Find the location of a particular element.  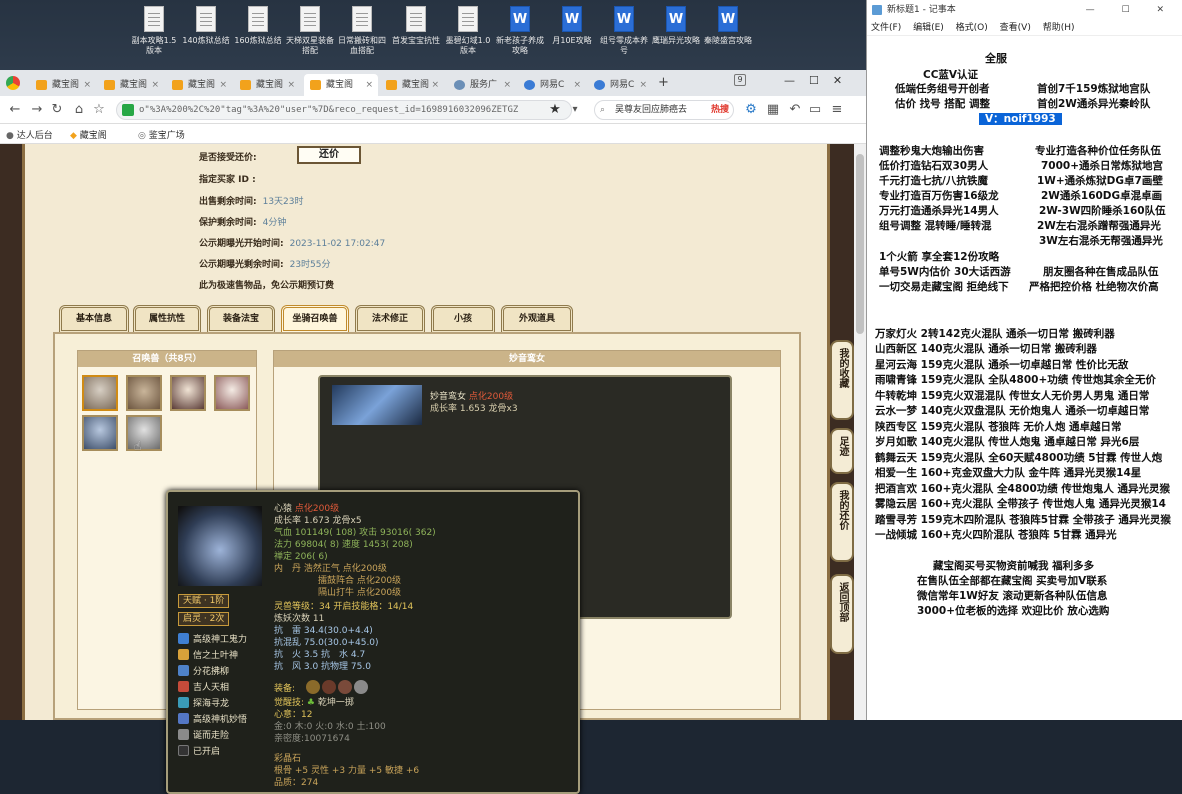

window-controls: —☐✕ is located at coordinates (820, 80).